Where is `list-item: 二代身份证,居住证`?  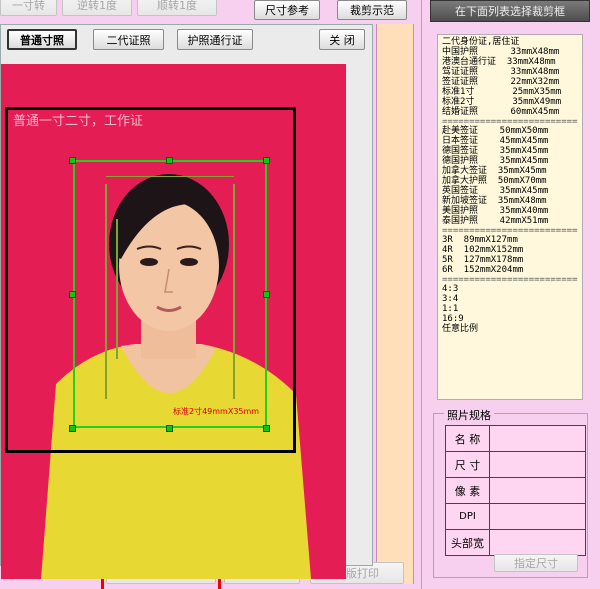 list-item: 二代身份证,居住证 is located at coordinates (510, 42).